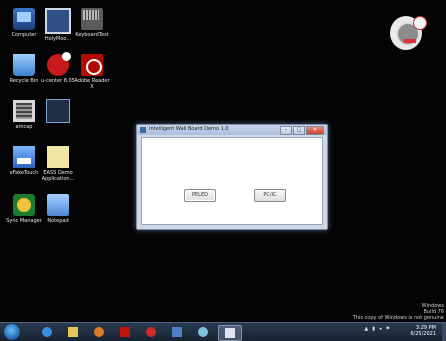 This screenshot has width=446, height=341. Describe the element at coordinates (24, 157) in the screenshot. I see `efaketouch-icon` at that location.